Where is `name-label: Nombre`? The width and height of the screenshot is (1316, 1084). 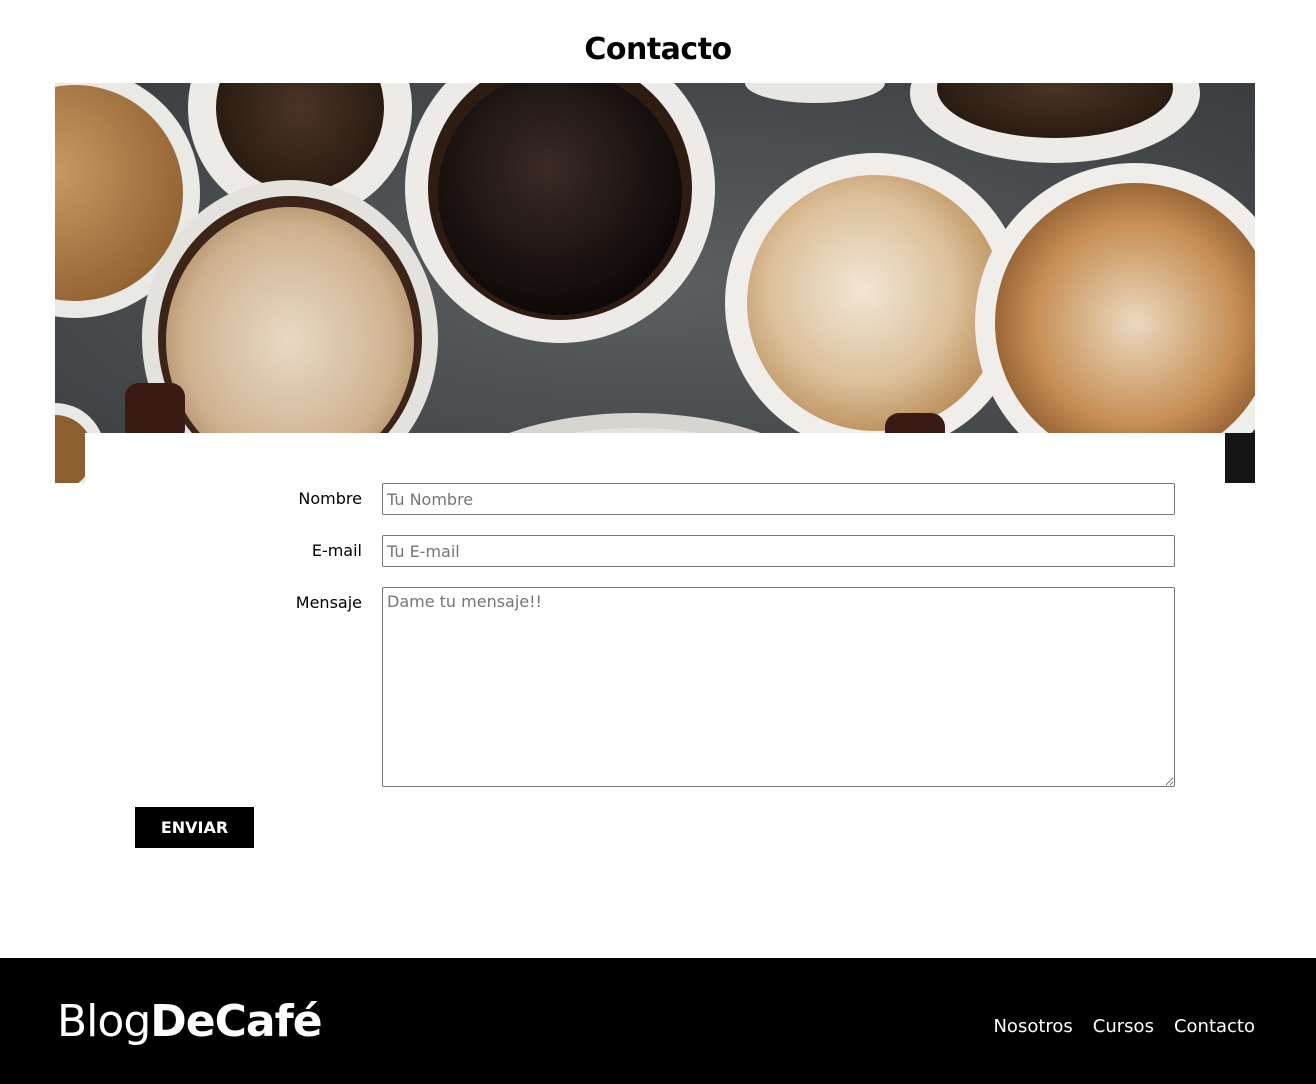
name-label: Nombre is located at coordinates (330, 498).